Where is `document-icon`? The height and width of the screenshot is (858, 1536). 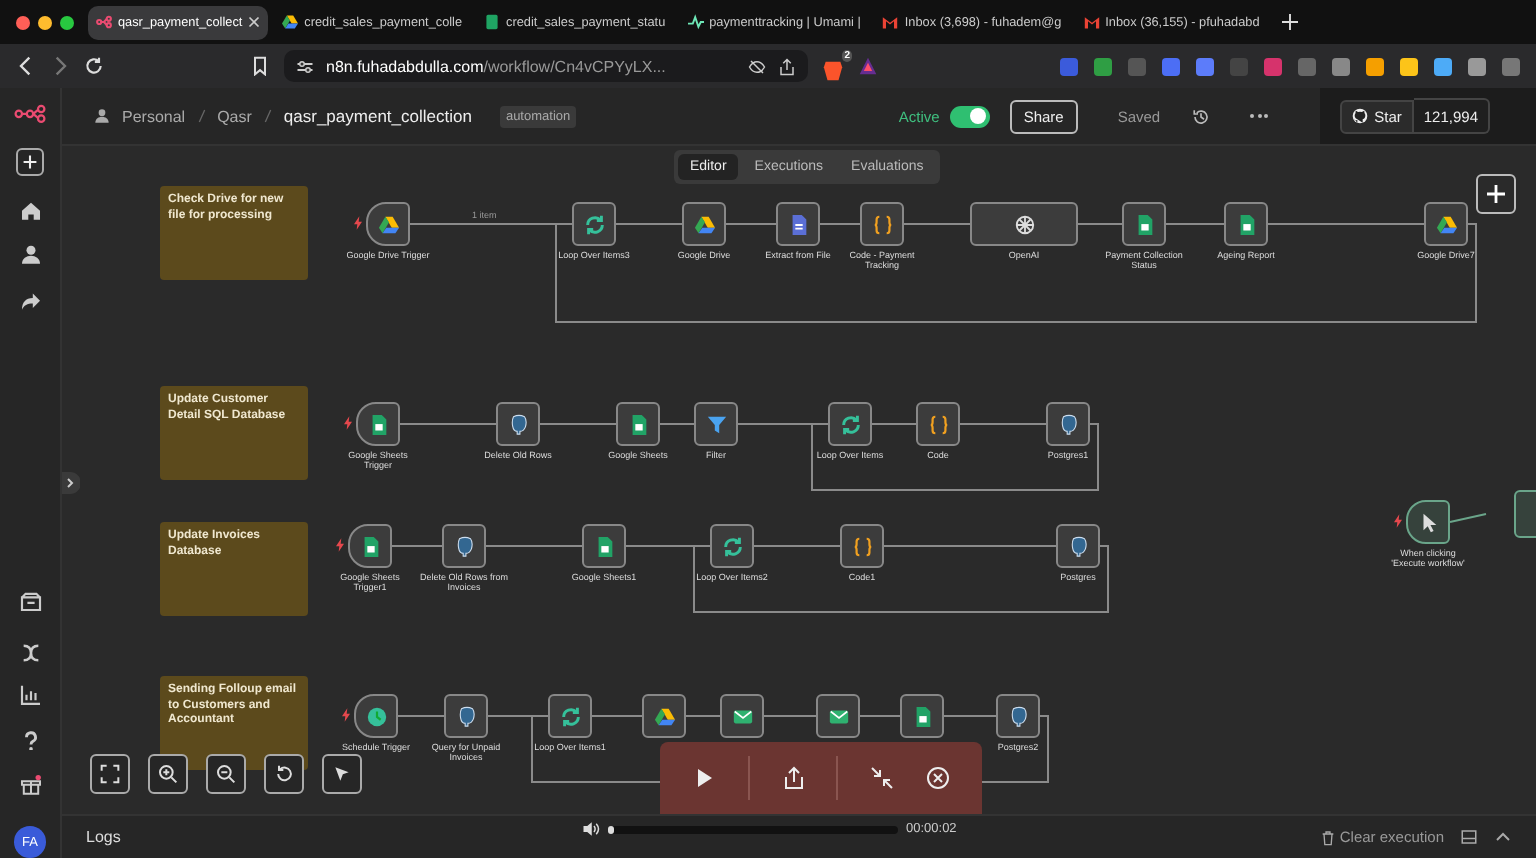 document-icon is located at coordinates (798, 224).